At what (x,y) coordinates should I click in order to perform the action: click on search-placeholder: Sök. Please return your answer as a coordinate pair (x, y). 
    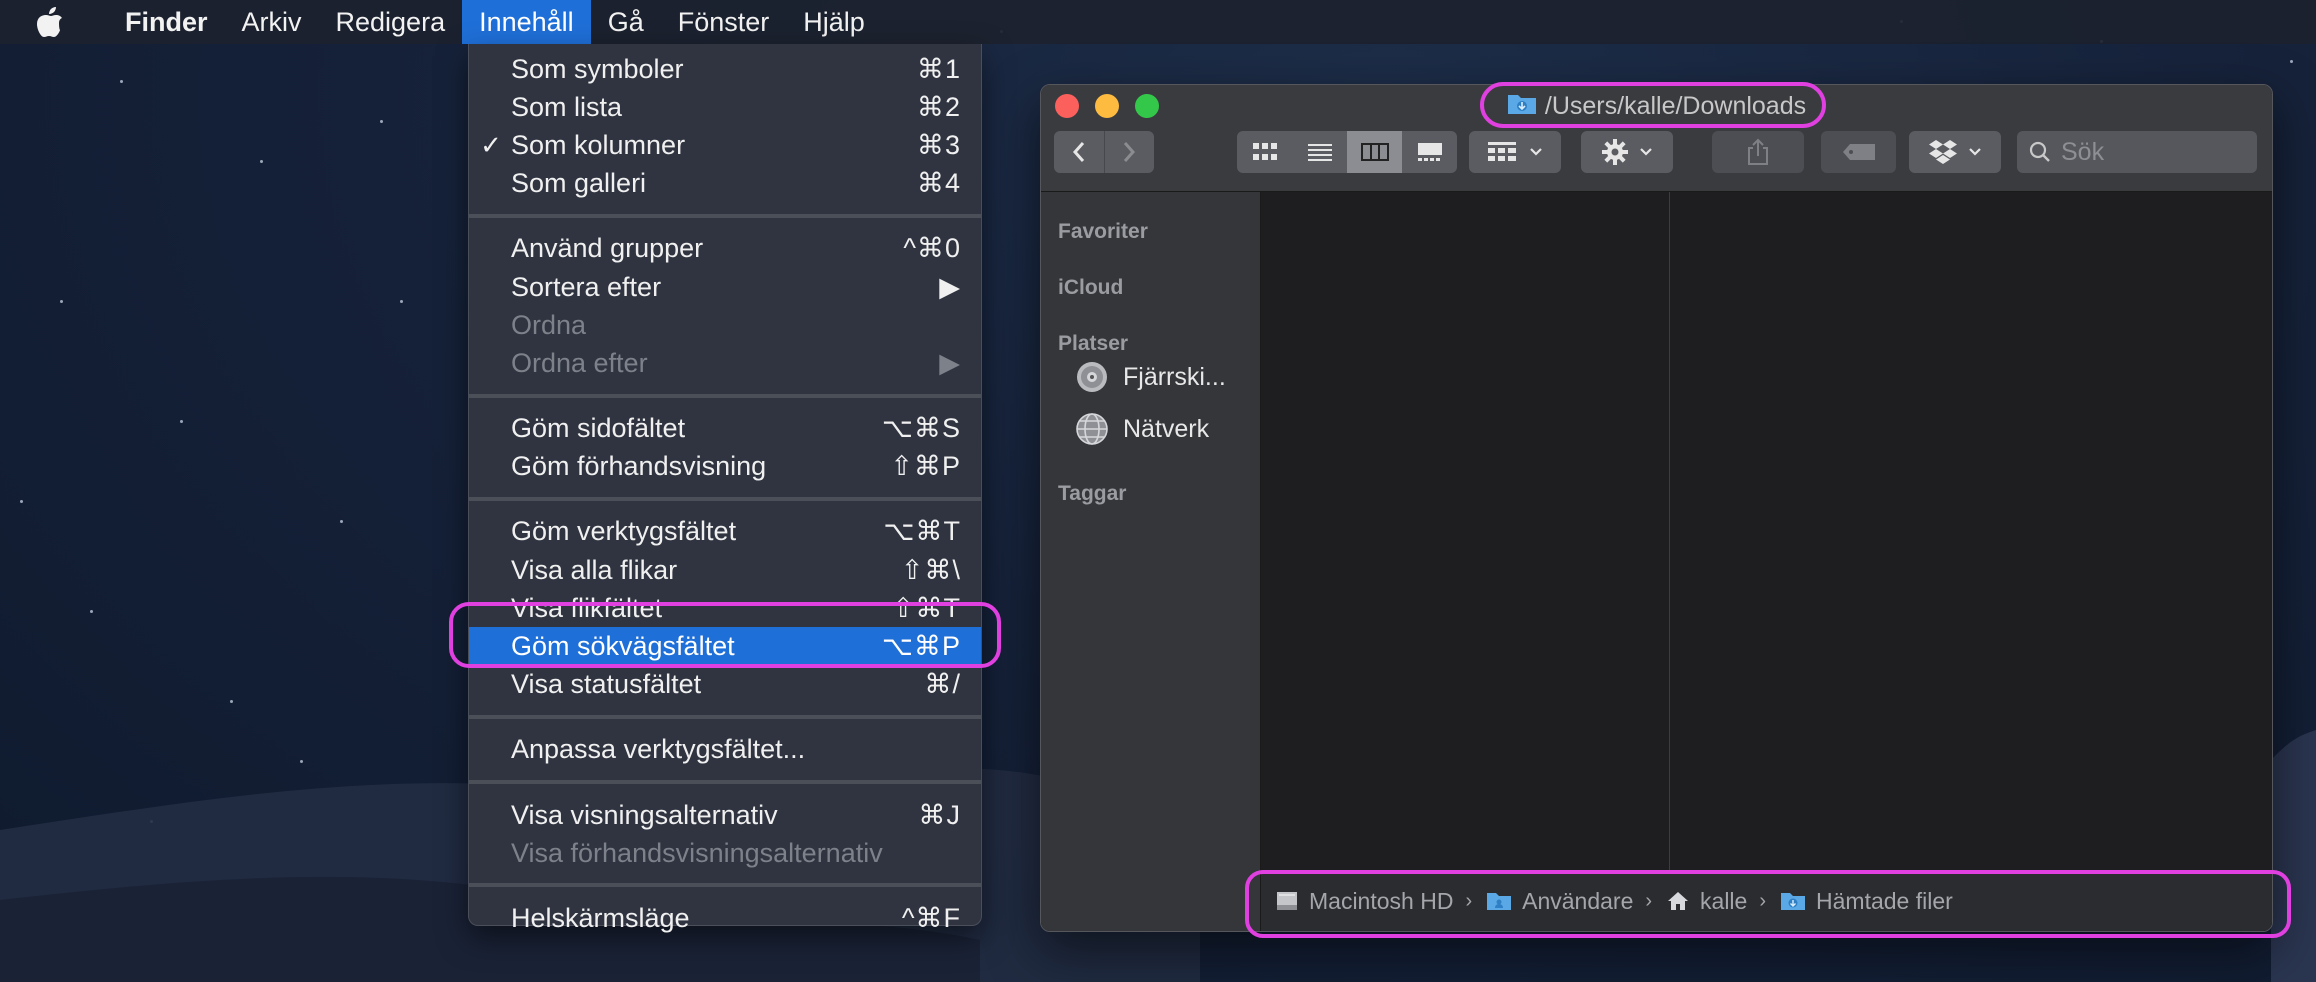
    Looking at the image, I should click on (2083, 151).